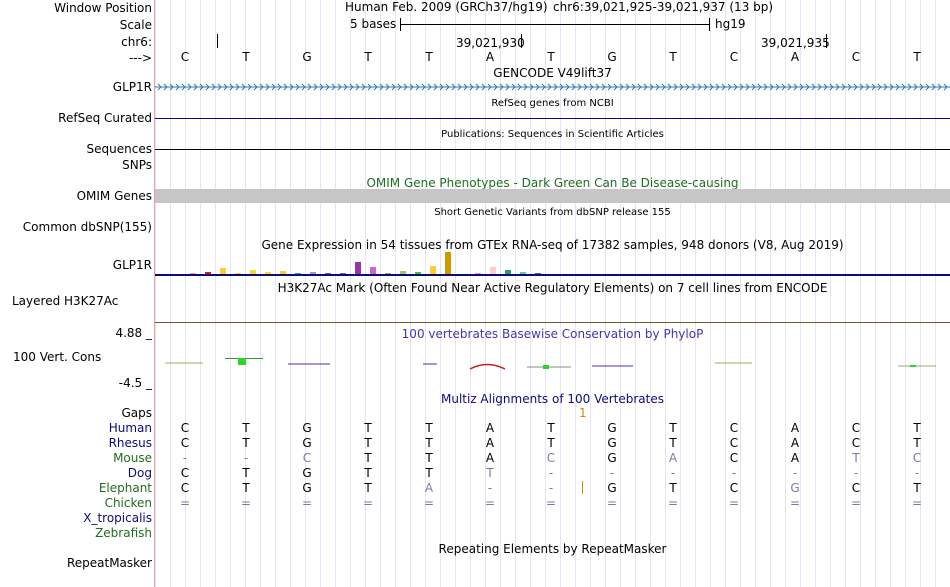 Image resolution: width=950 pixels, height=587 pixels. I want to click on position-range: chr6:39,021,925-39,021,937 (13 bp), so click(663, 7).